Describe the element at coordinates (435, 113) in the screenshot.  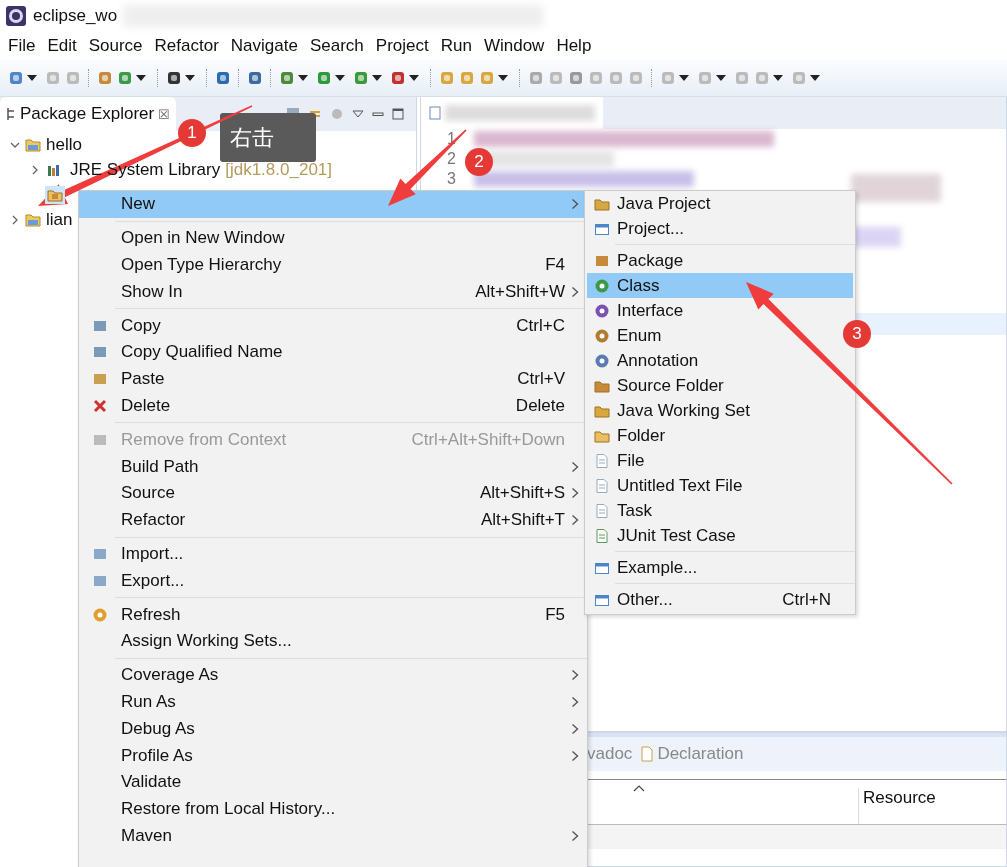
I see `java-file-icon` at that location.